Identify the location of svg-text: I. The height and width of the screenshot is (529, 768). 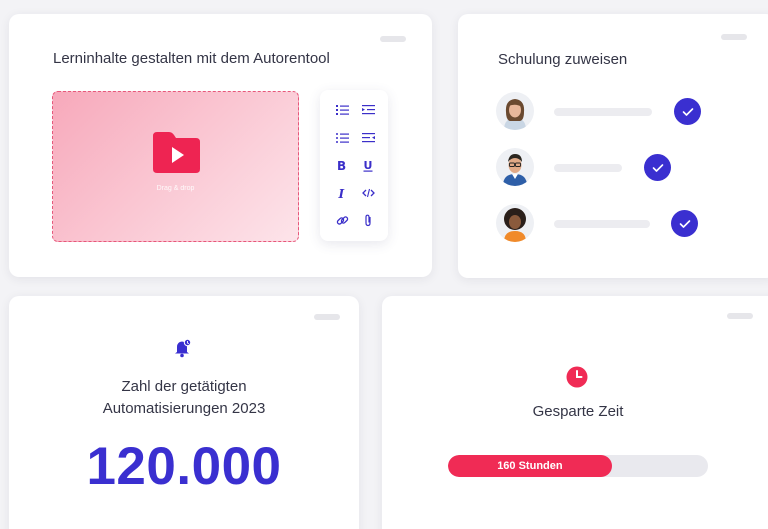
(341, 193).